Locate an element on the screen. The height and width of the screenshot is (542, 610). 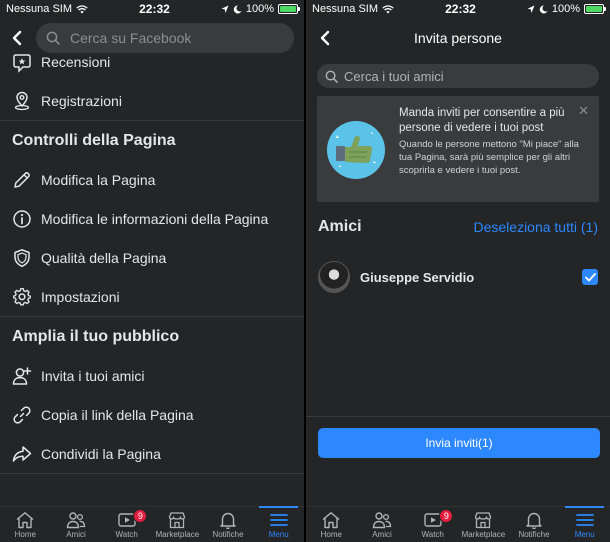
clock: 22:32 is located at coordinates (460, 9).